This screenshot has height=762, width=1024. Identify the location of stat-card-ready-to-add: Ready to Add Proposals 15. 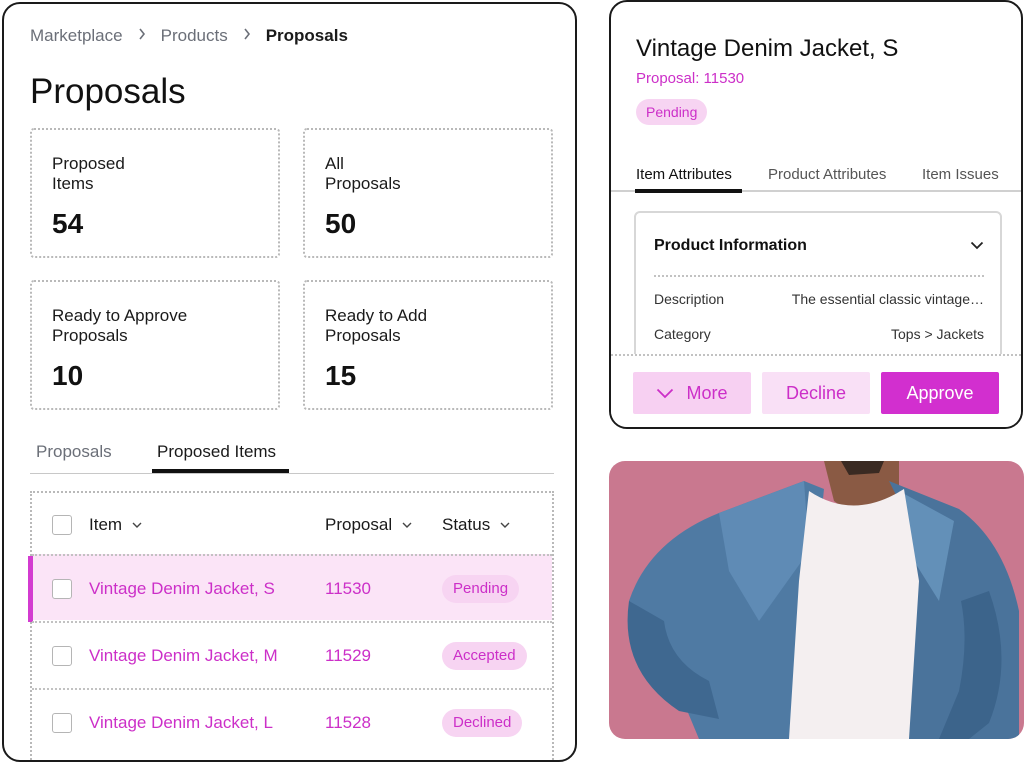
(428, 345).